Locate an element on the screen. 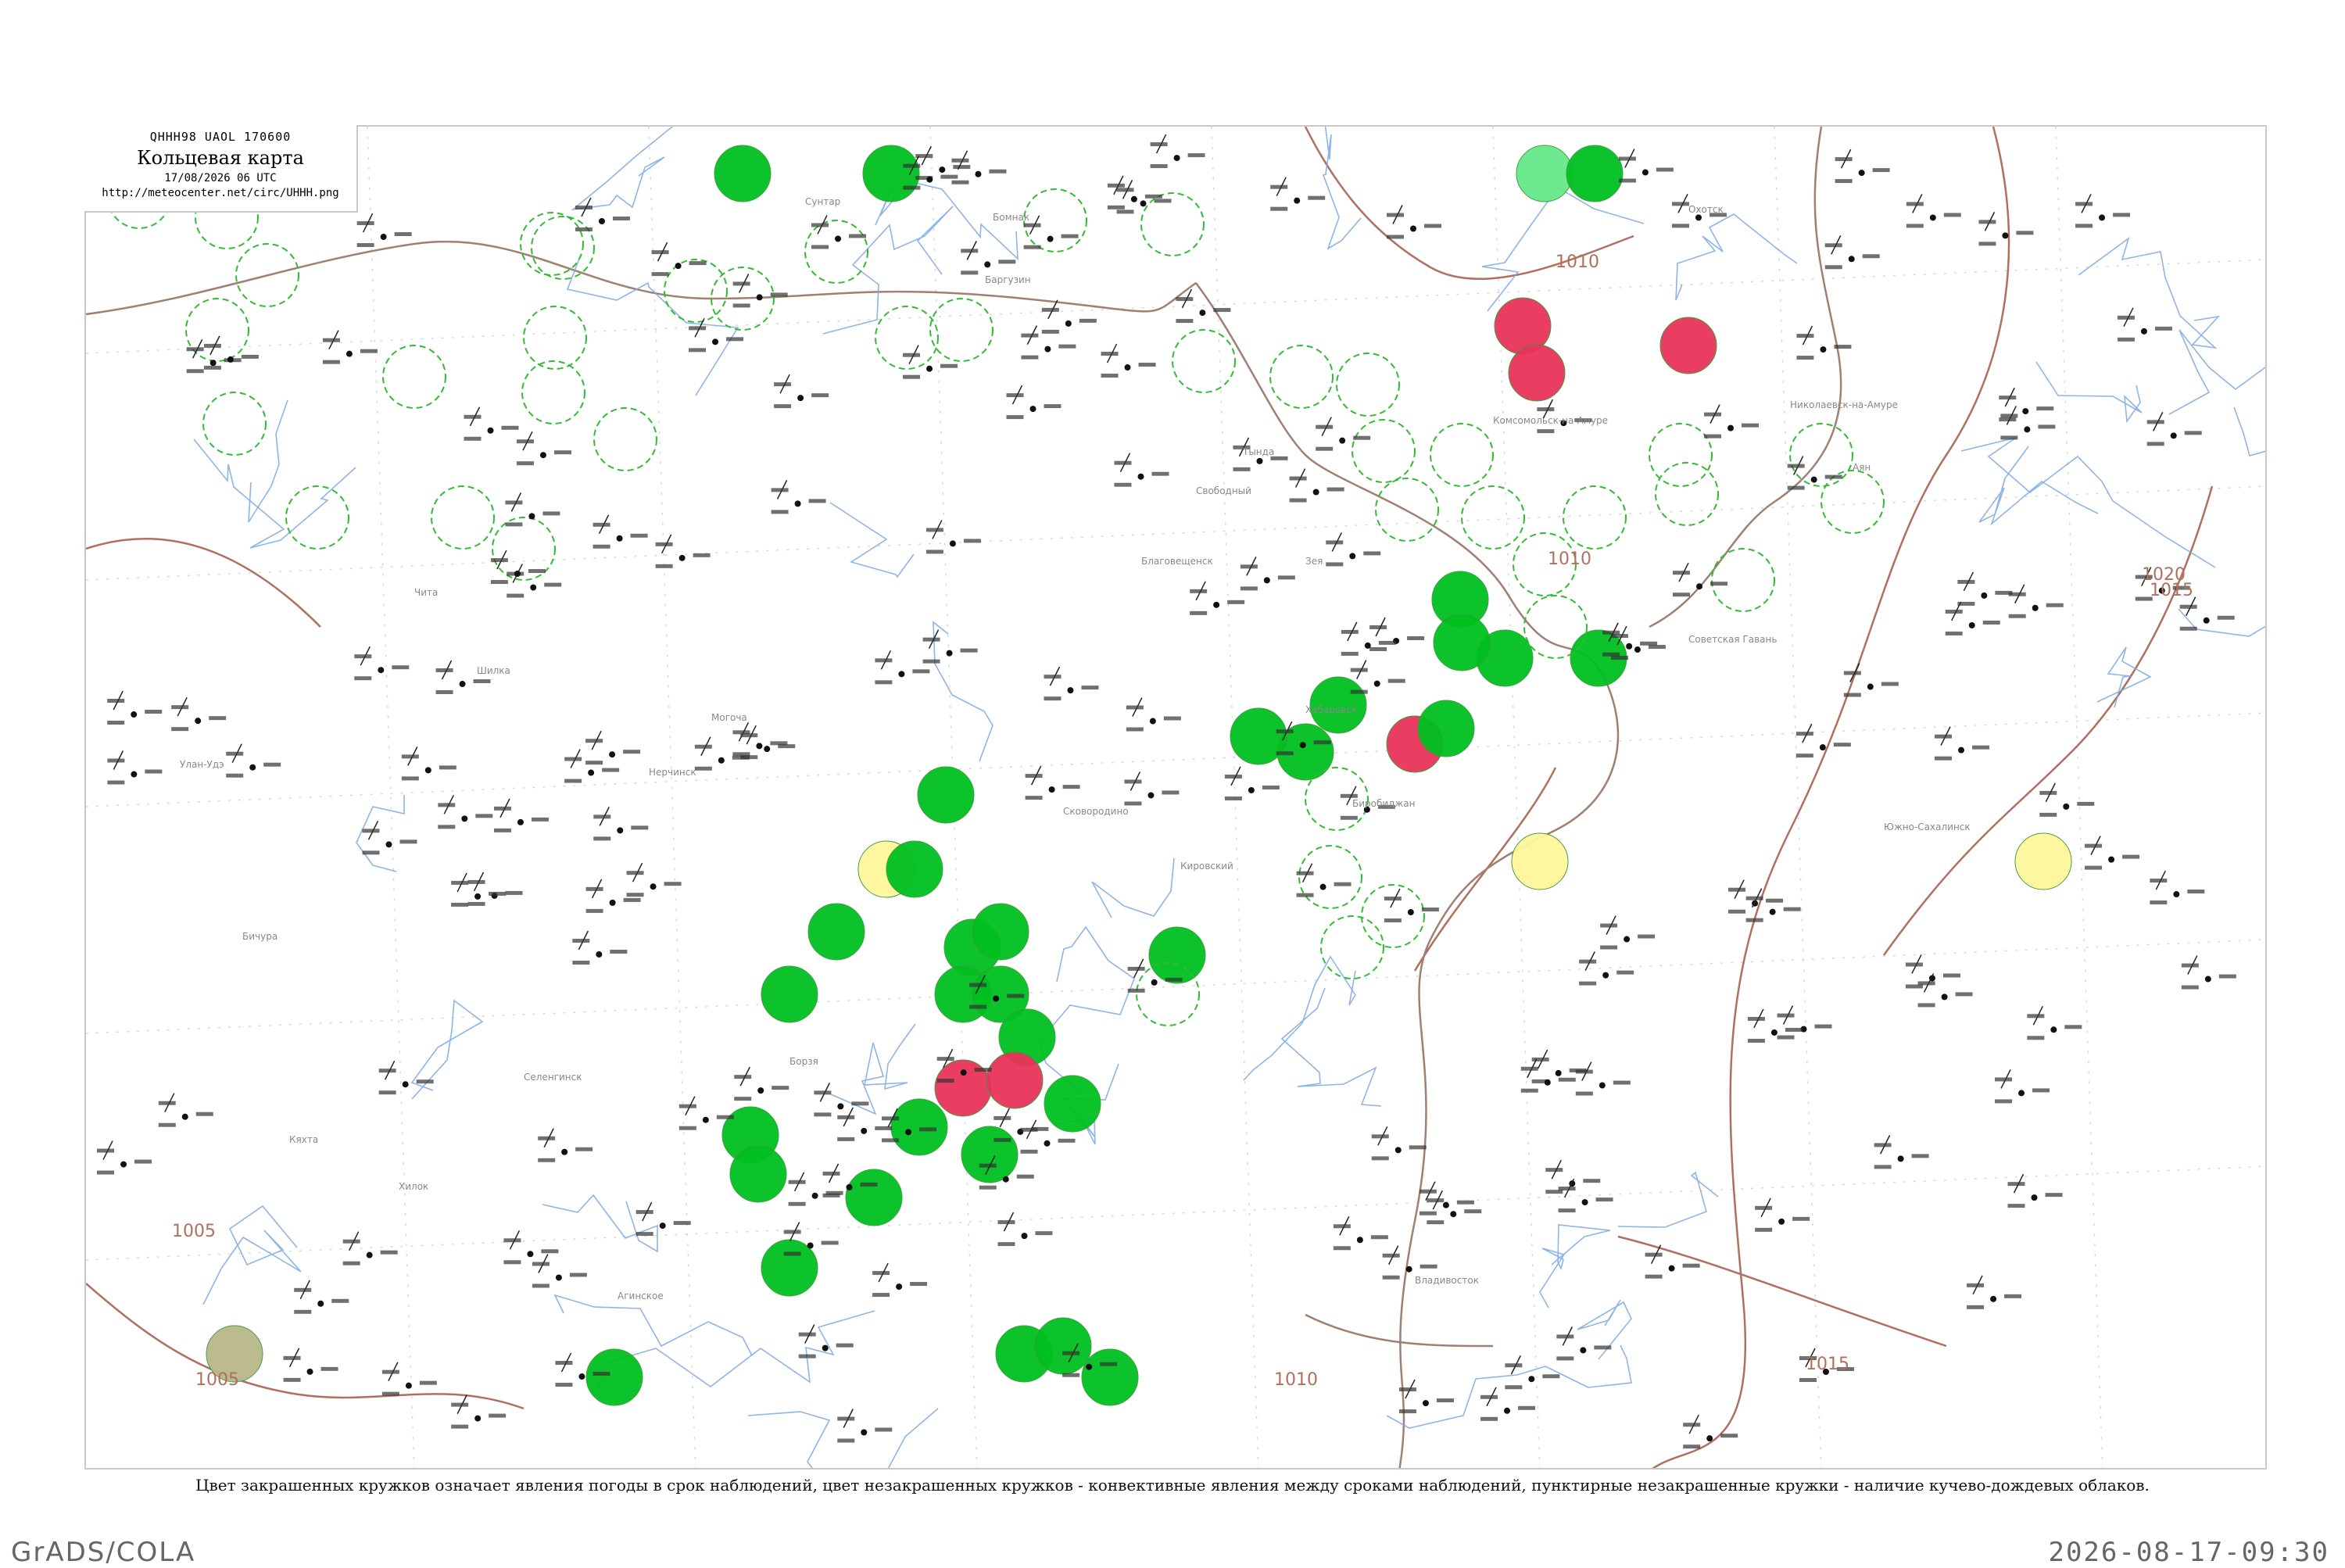 The height and width of the screenshot is (1568, 2345). station-name: Тында is located at coordinates (1258, 451).